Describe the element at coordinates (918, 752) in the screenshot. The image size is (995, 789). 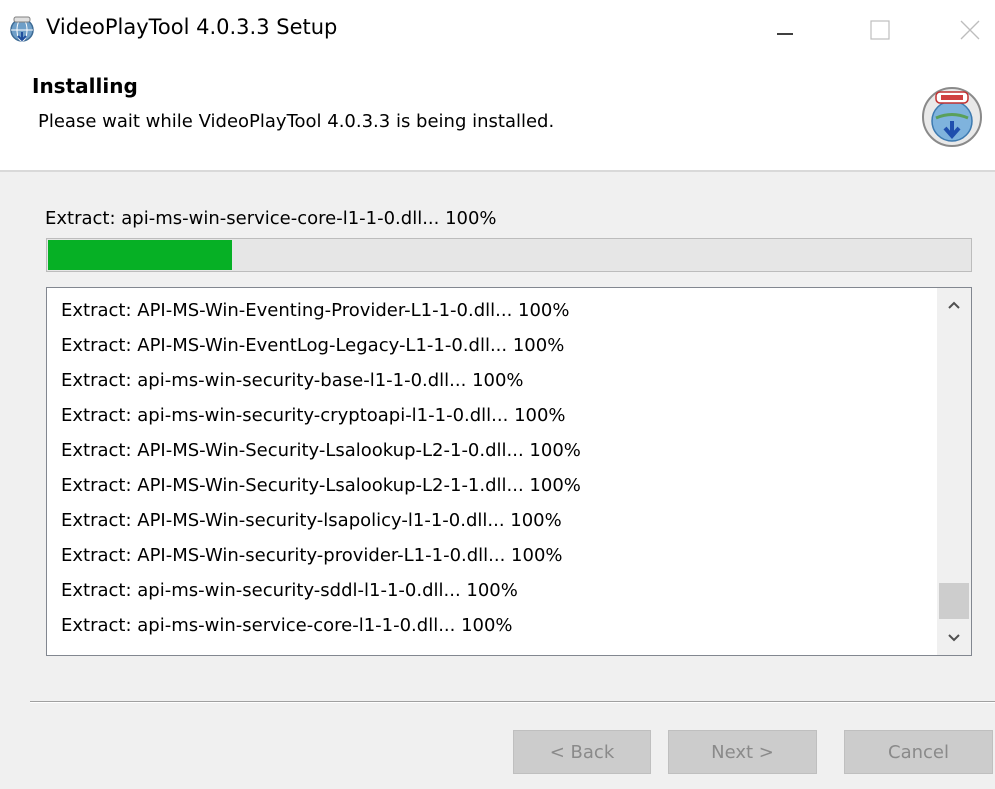
I see `cancel-button: Cancel` at that location.